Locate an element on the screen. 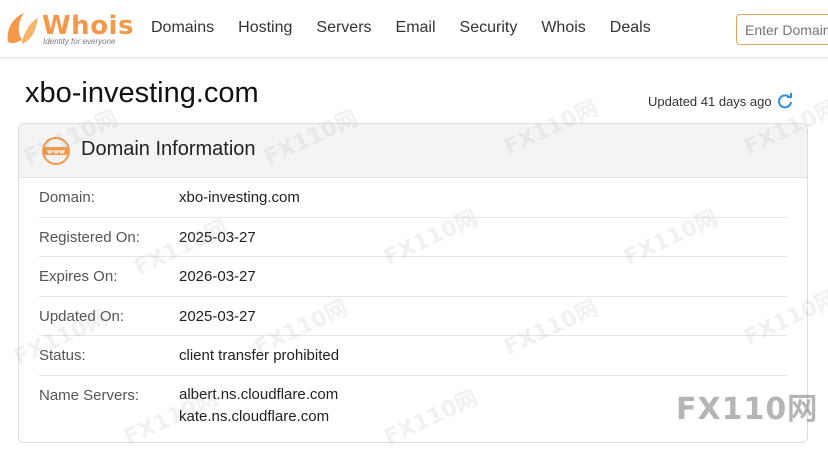 This screenshot has width=828, height=452. name-server-item: kate.ns.cloudflare.com is located at coordinates (254, 416).